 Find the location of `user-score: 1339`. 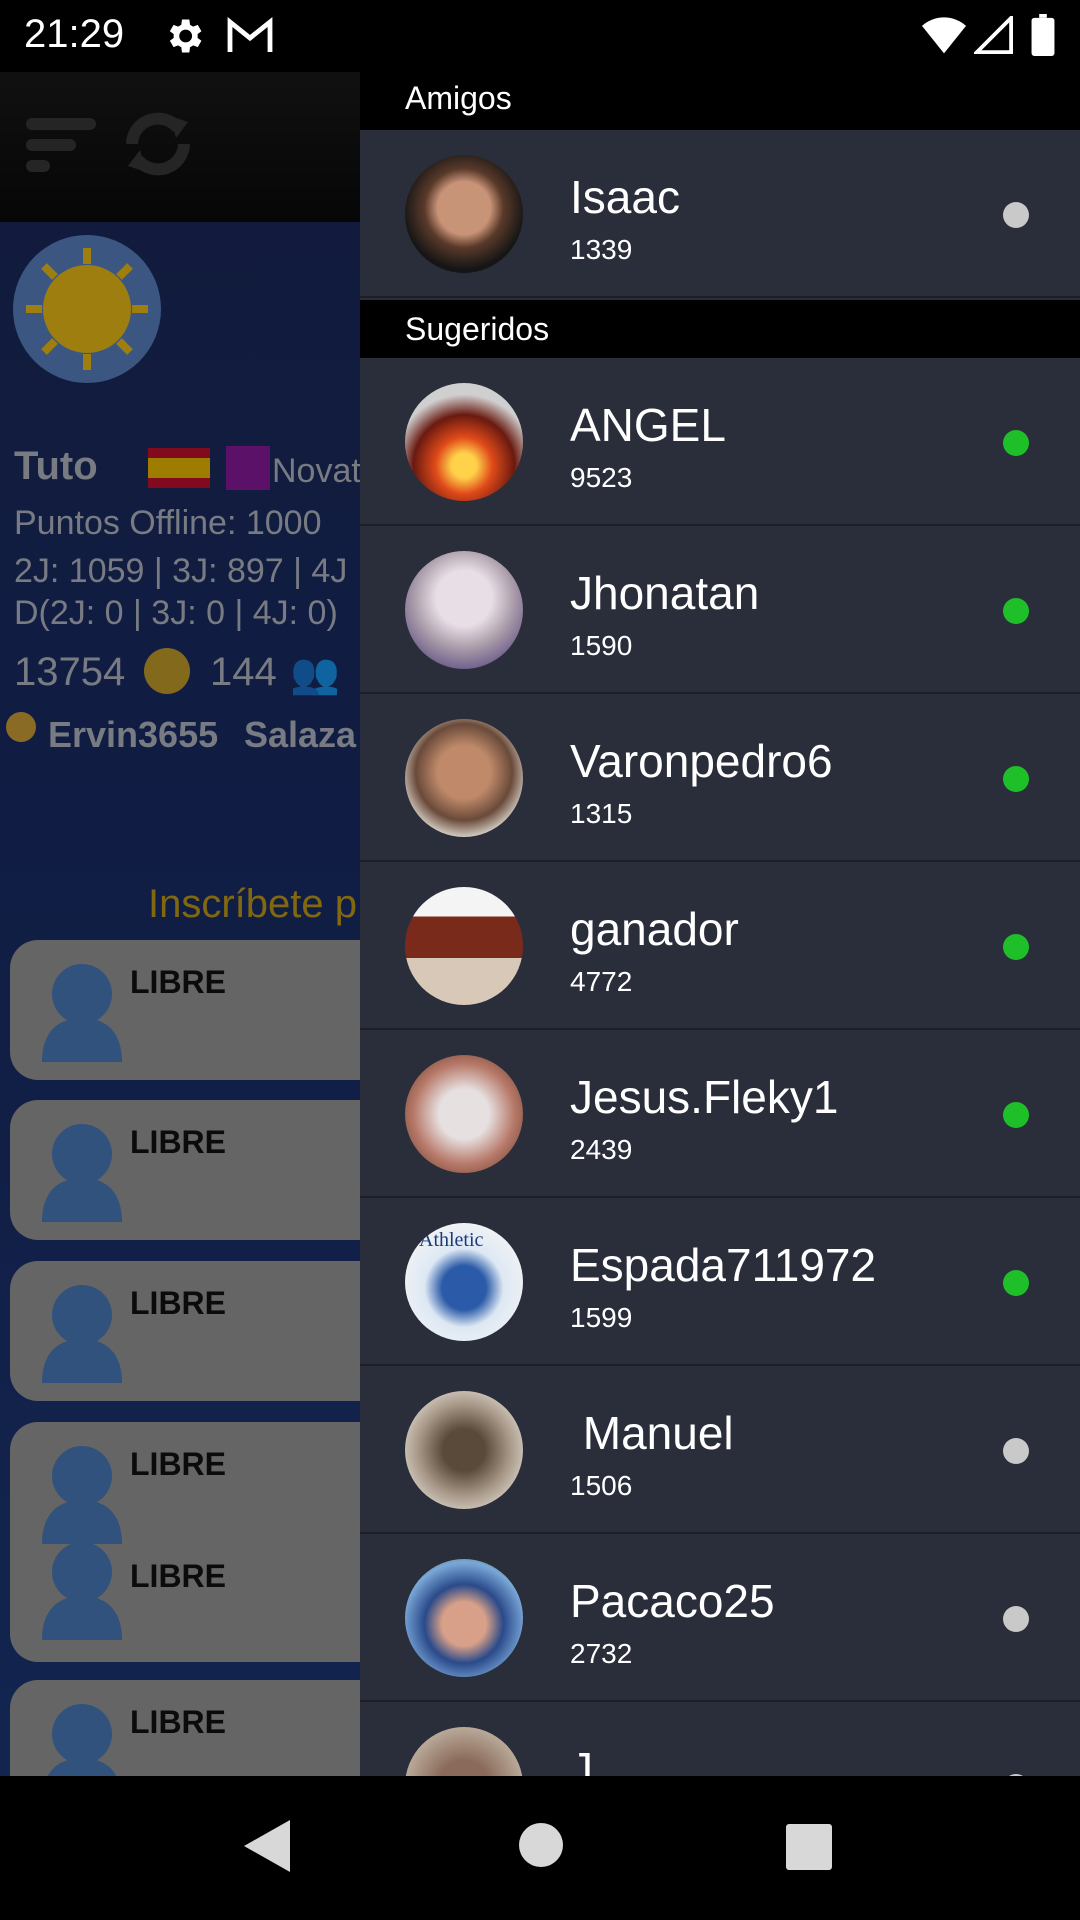

user-score: 1339 is located at coordinates (601, 249).